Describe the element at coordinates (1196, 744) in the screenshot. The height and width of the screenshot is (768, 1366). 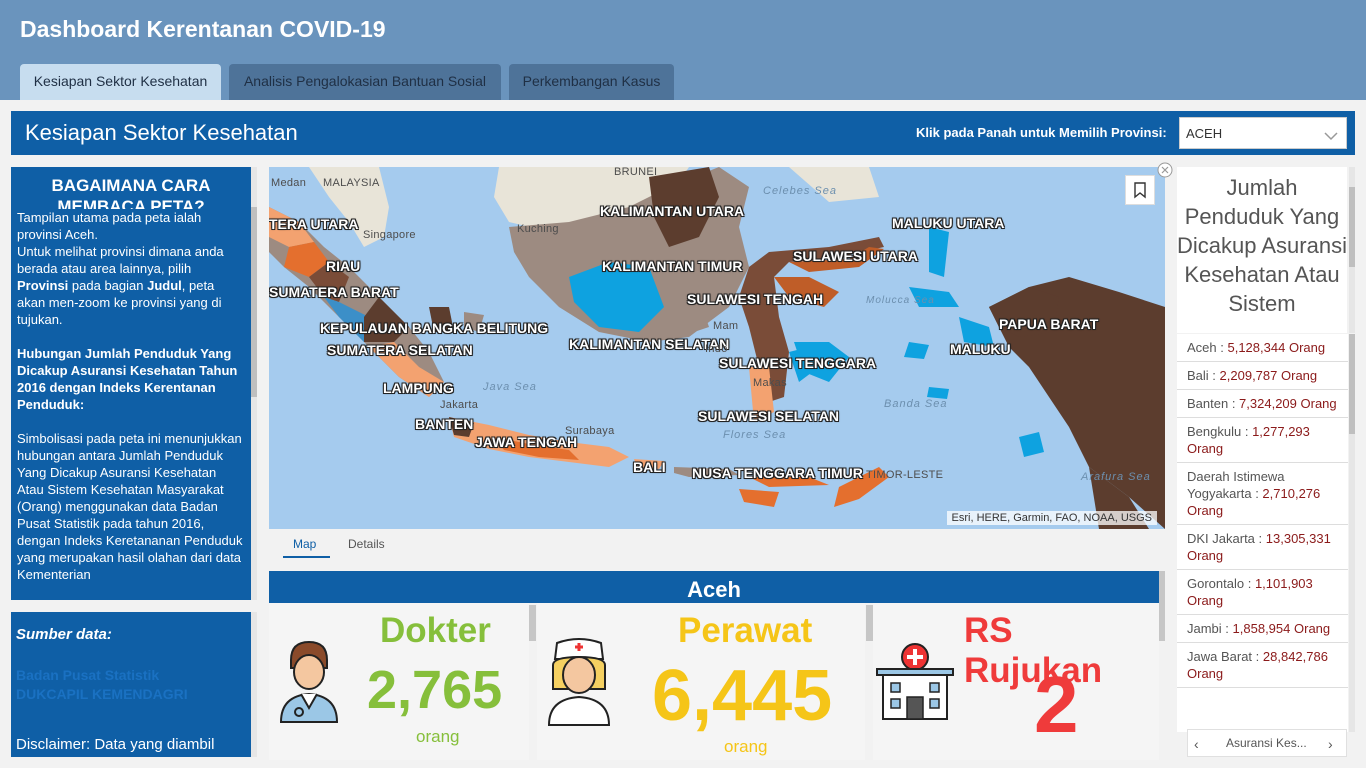
I see `chevron-left-icon: ‹` at that location.